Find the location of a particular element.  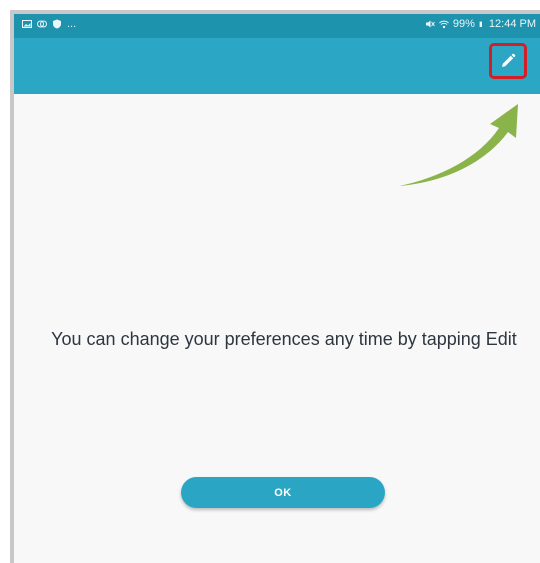

edit-button is located at coordinates (508, 61).